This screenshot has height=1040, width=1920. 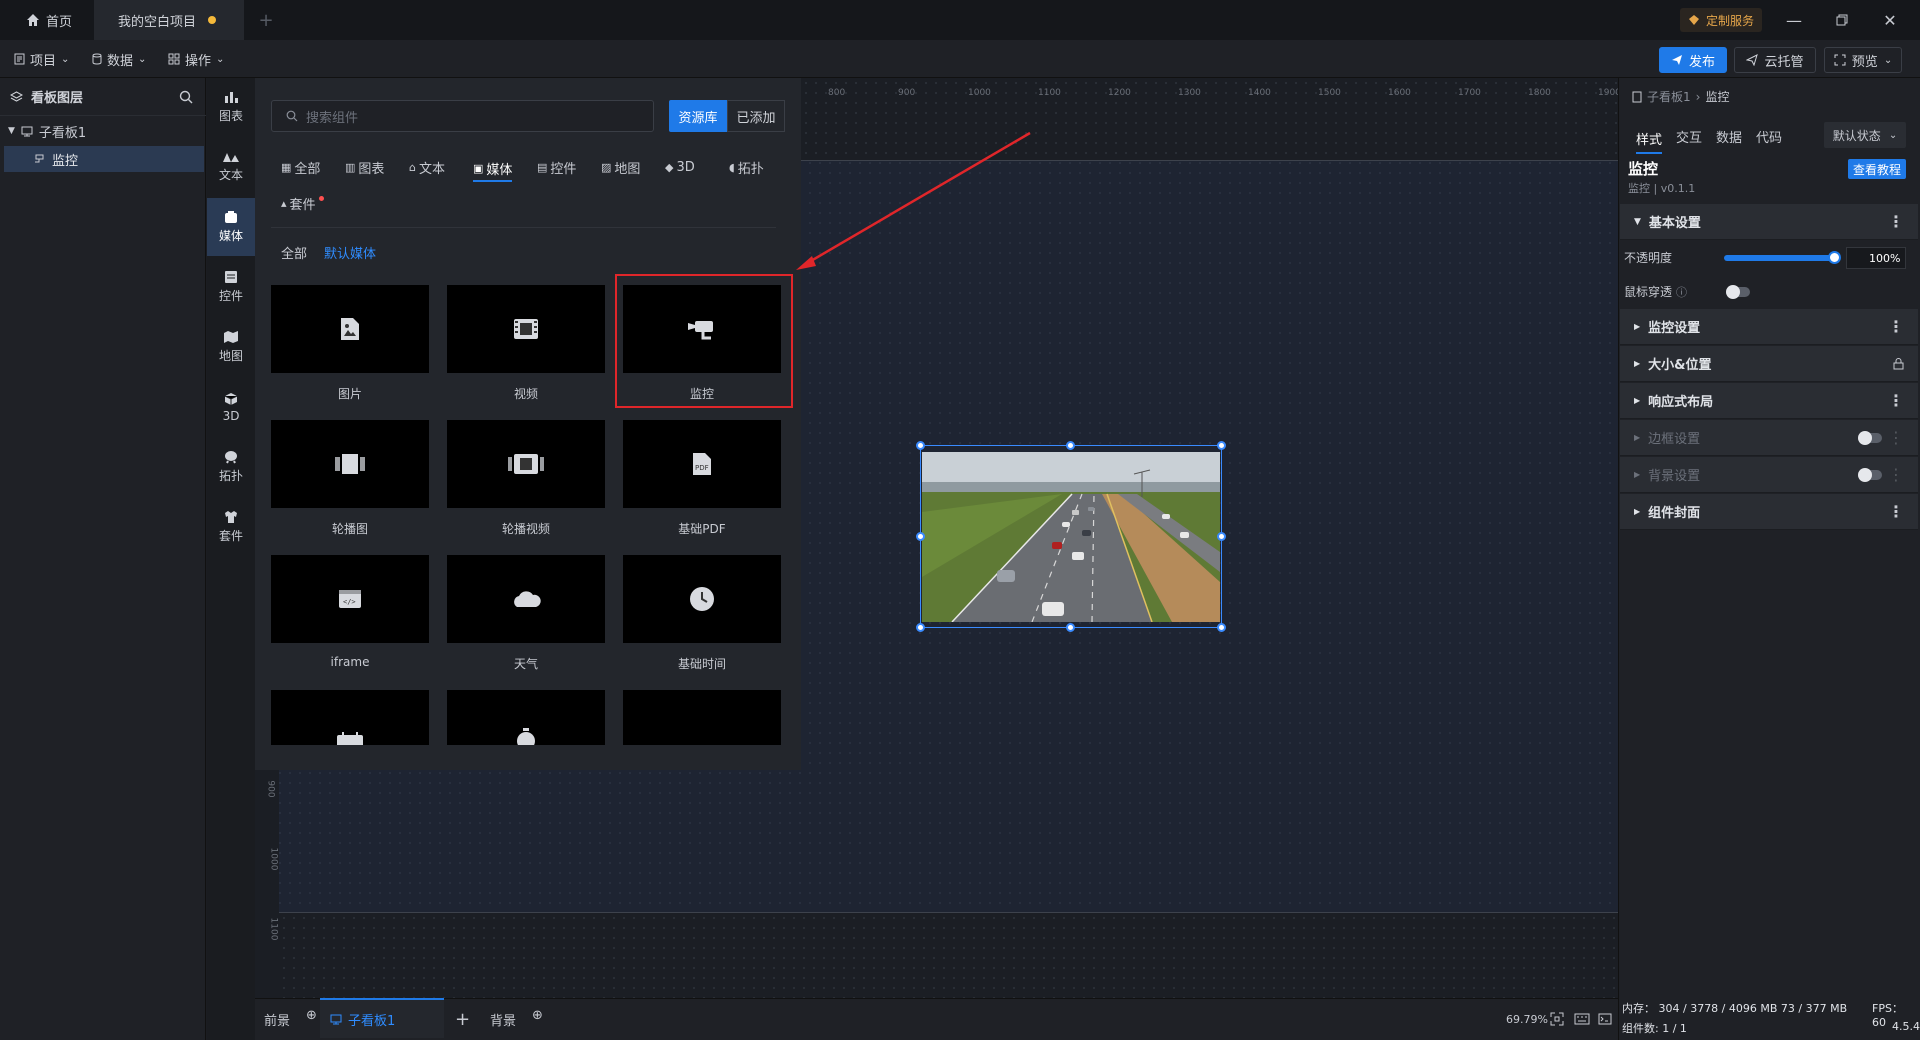 What do you see at coordinates (51, 20) in the screenshot?
I see `tab-home: 首页` at bounding box center [51, 20].